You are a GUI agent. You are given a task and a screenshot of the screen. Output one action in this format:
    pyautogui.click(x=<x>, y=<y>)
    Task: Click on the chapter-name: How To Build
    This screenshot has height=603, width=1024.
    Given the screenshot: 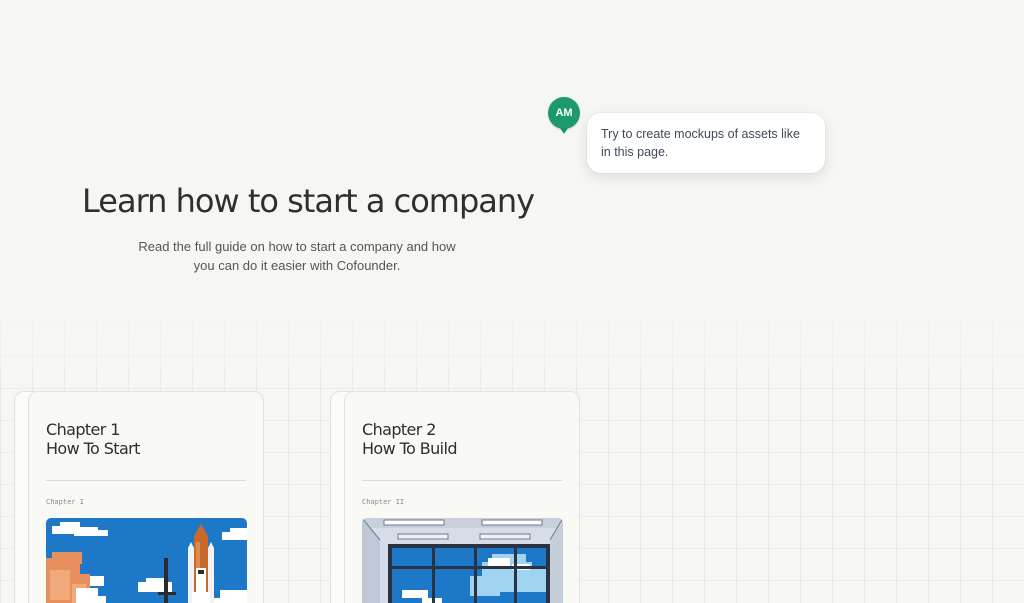 What is the action you would take?
    pyautogui.click(x=409, y=448)
    